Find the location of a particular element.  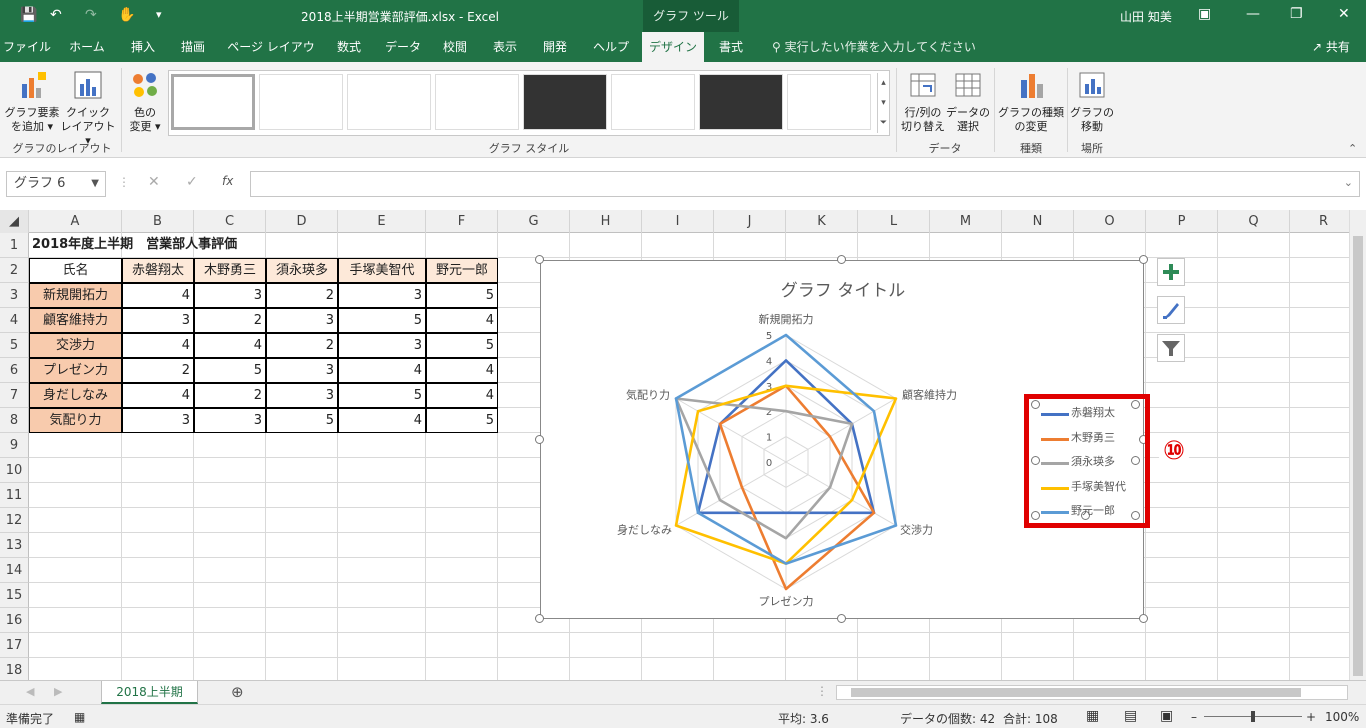

column-header: L is located at coordinates (894, 221).